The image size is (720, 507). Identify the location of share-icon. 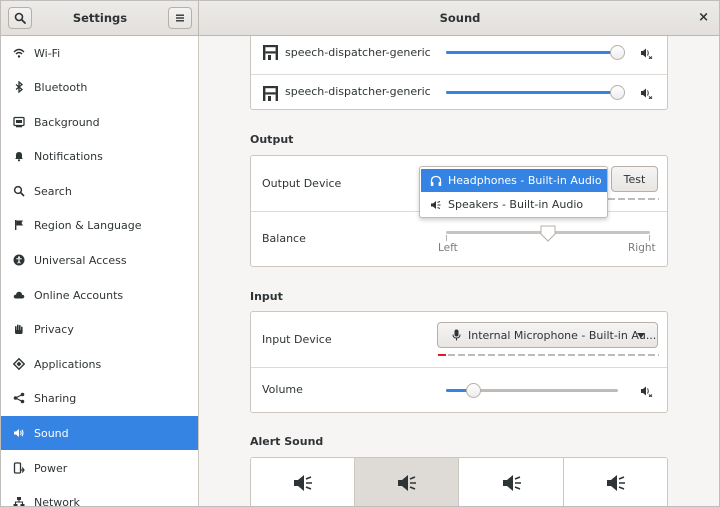
(19, 398).